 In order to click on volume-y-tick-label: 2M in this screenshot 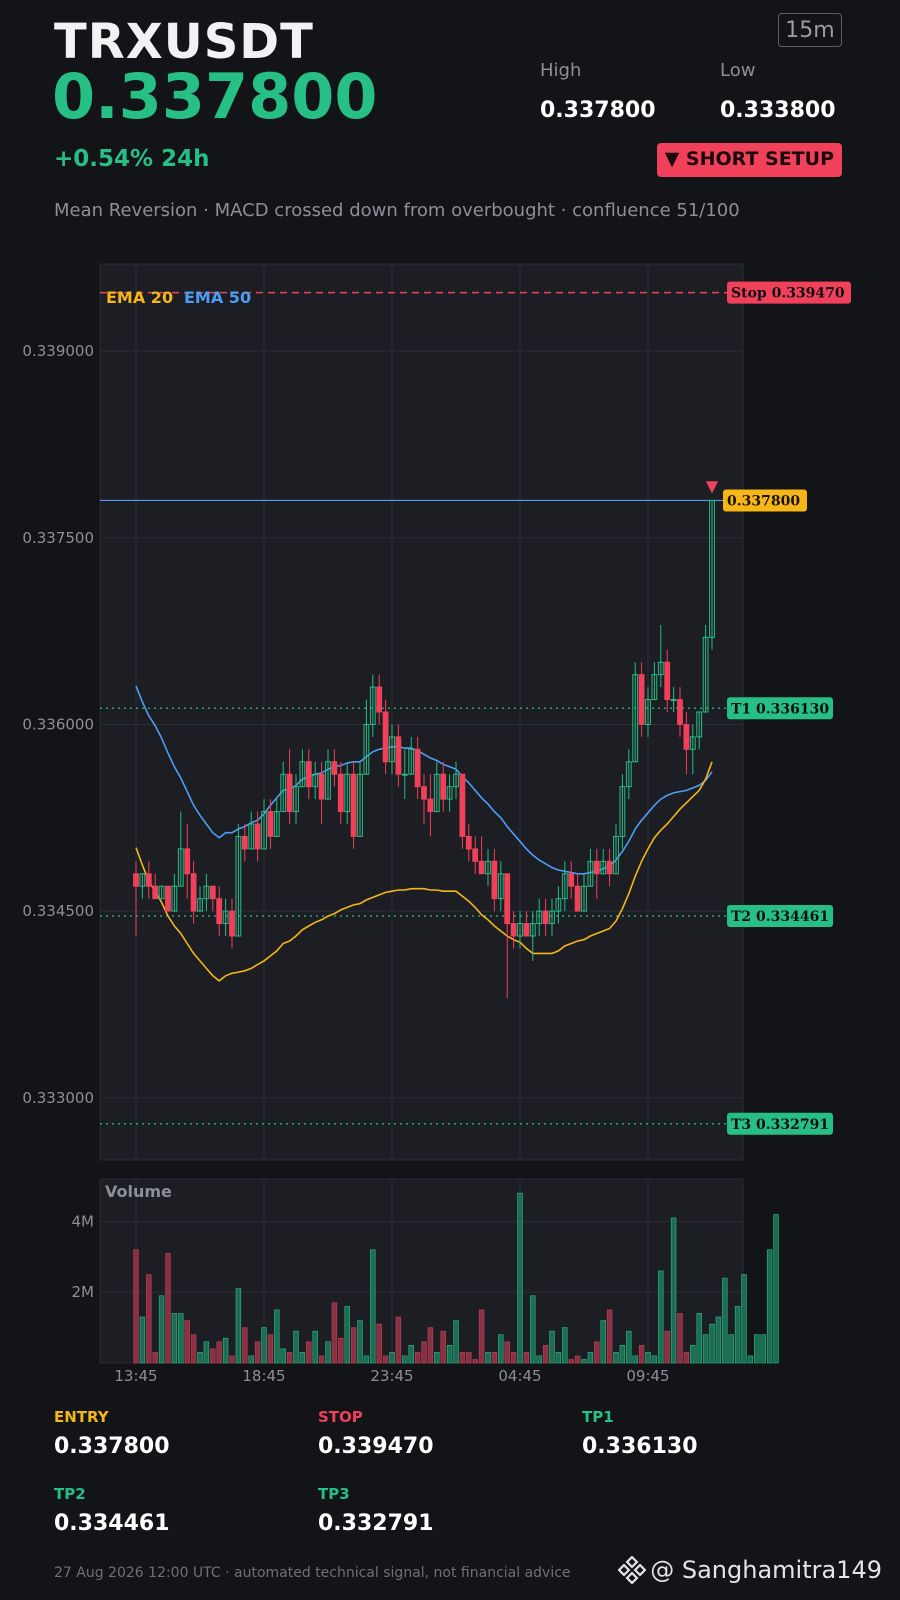, I will do `click(83, 1292)`.